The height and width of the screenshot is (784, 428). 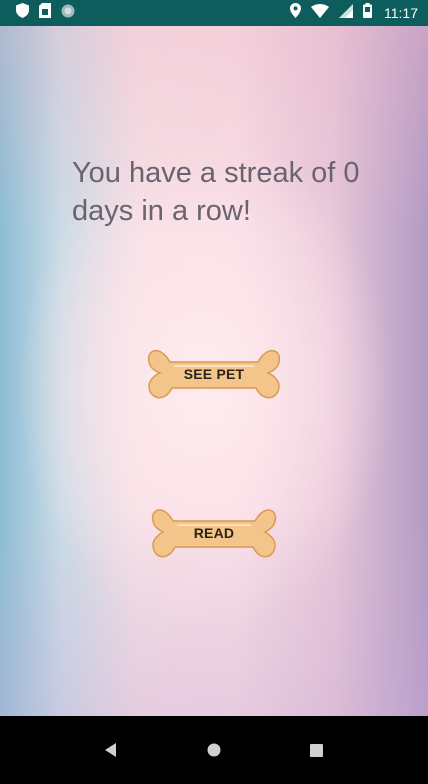 I want to click on circle-notification-icon, so click(x=68, y=13).